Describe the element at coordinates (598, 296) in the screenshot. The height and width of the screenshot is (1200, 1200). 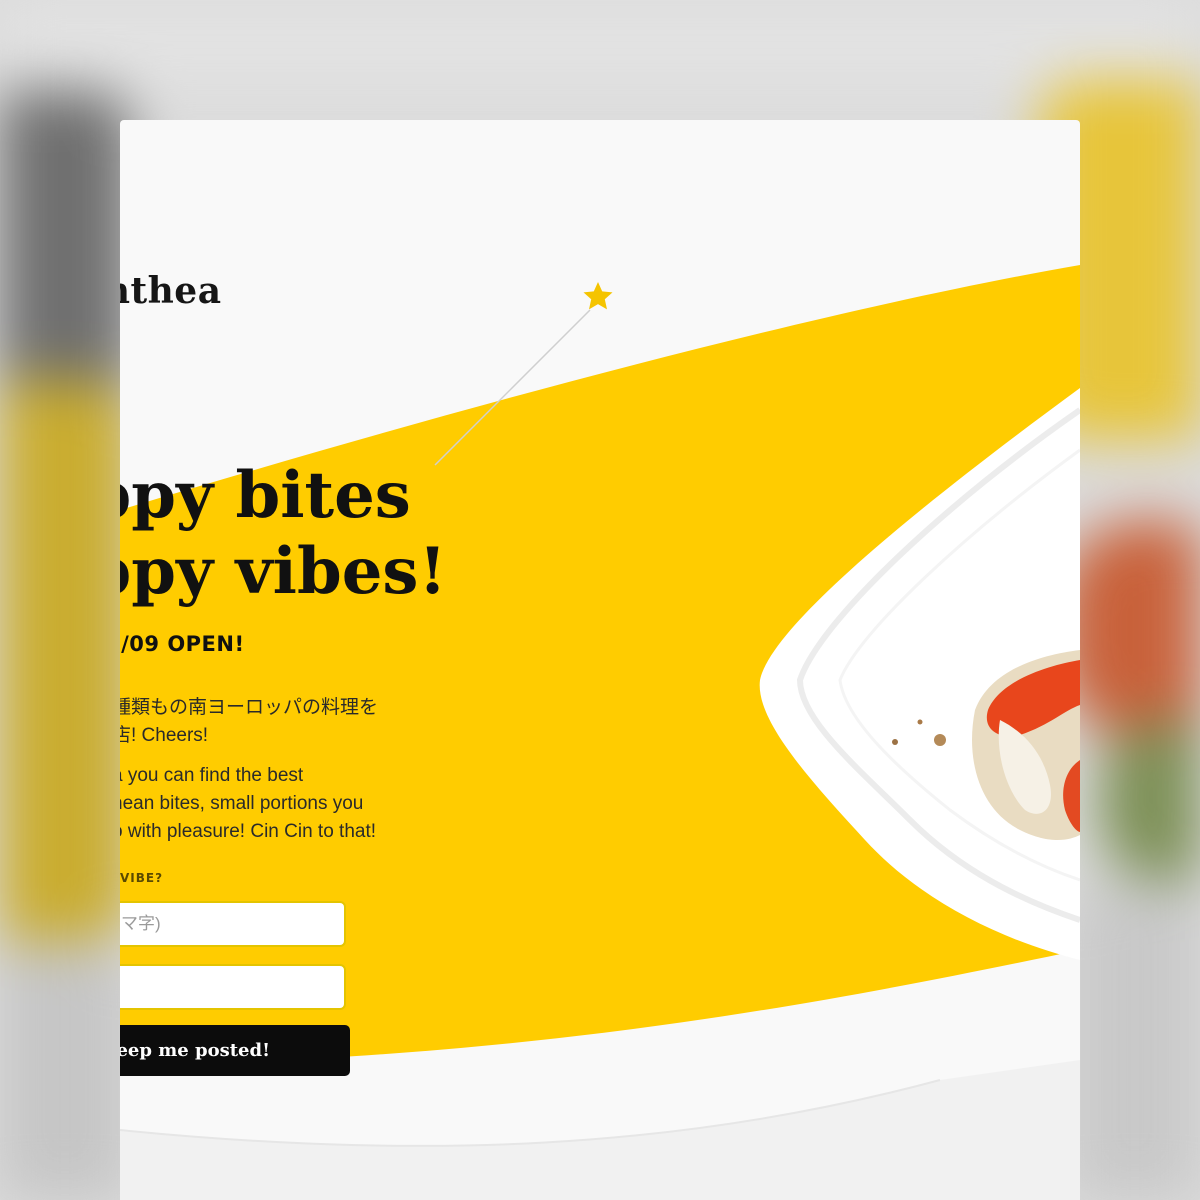
I see `star-icon` at that location.